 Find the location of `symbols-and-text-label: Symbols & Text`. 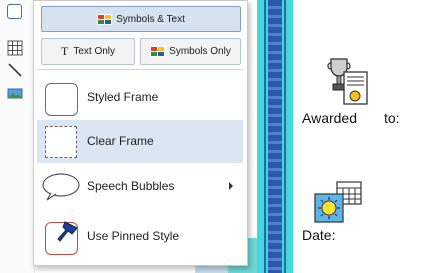

symbols-and-text-label: Symbols & Text is located at coordinates (150, 19).